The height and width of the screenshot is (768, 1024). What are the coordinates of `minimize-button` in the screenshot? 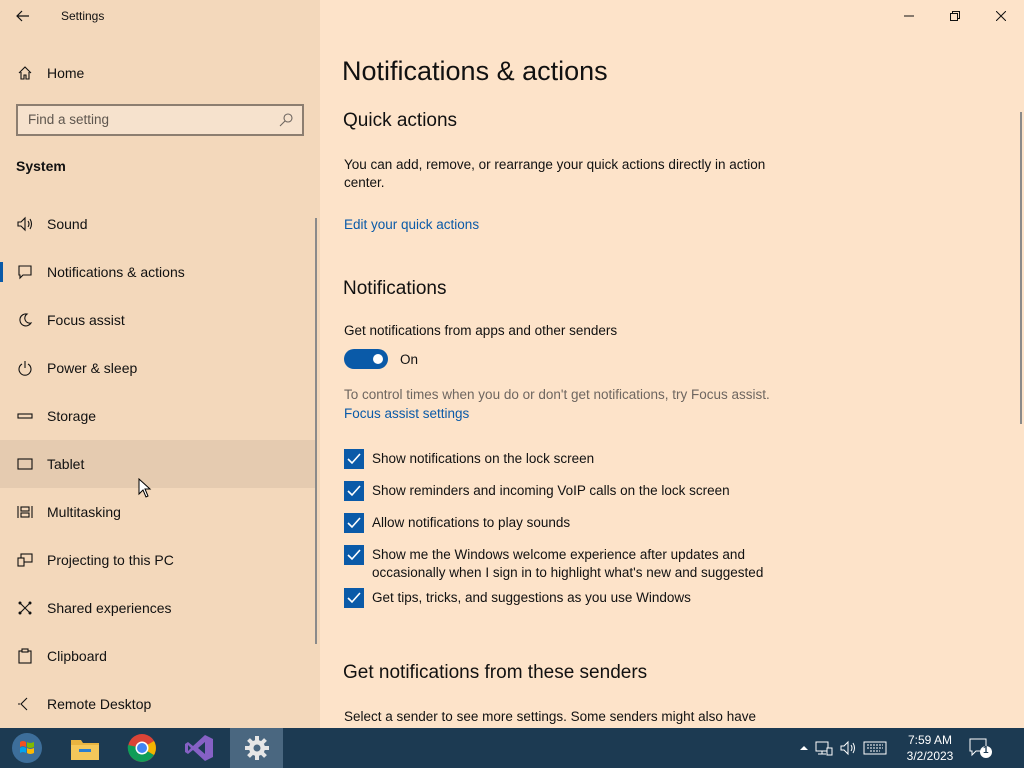 It's located at (909, 16).